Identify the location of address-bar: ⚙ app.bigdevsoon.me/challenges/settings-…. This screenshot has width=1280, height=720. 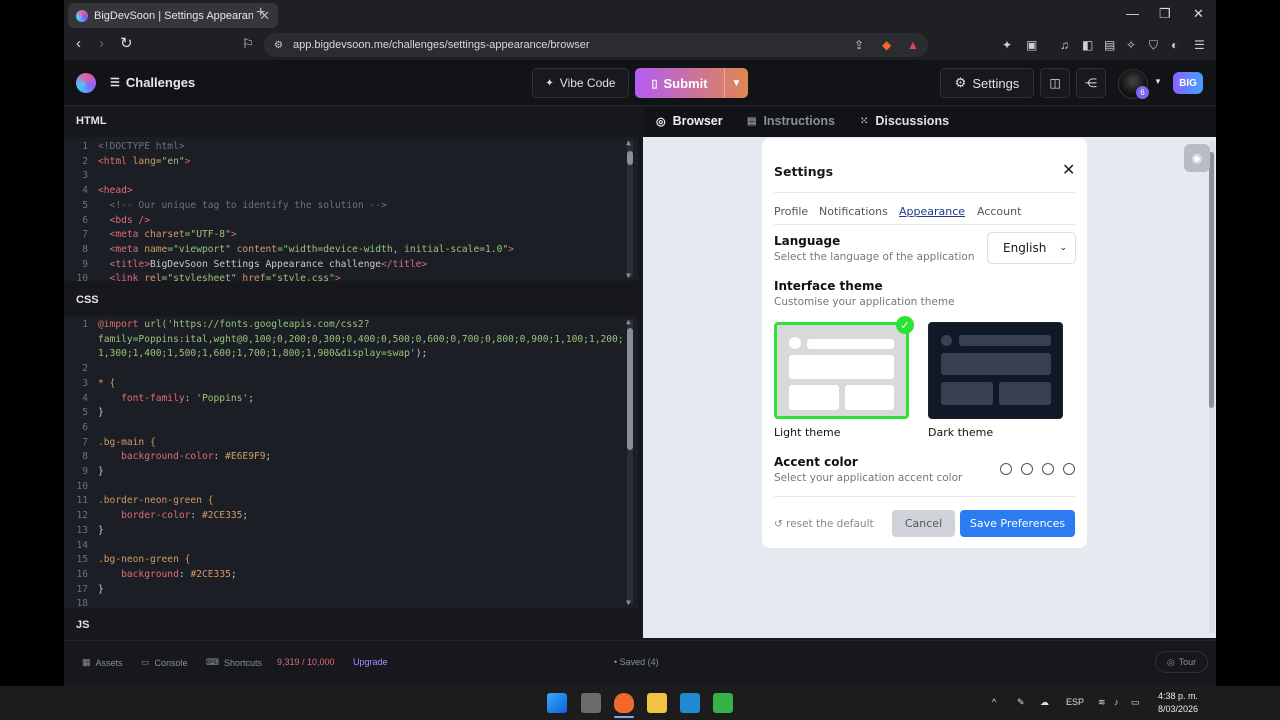
(596, 45).